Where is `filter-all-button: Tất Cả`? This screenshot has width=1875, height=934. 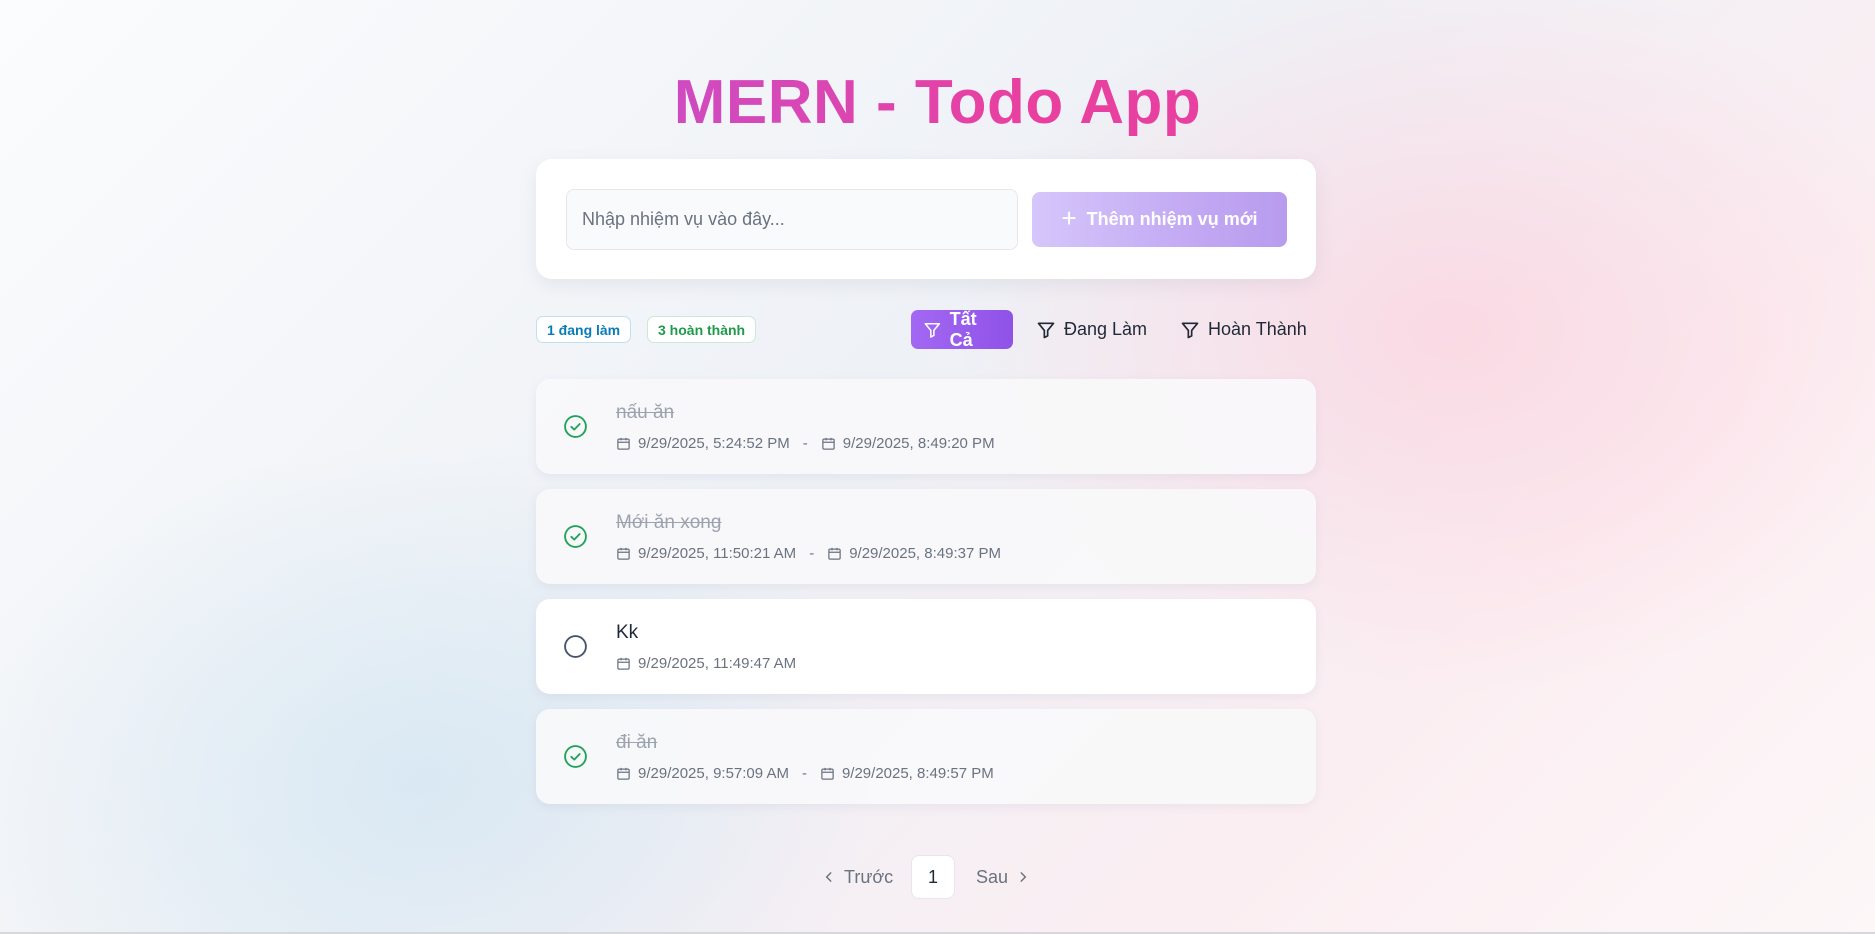 filter-all-button: Tất Cả is located at coordinates (962, 329).